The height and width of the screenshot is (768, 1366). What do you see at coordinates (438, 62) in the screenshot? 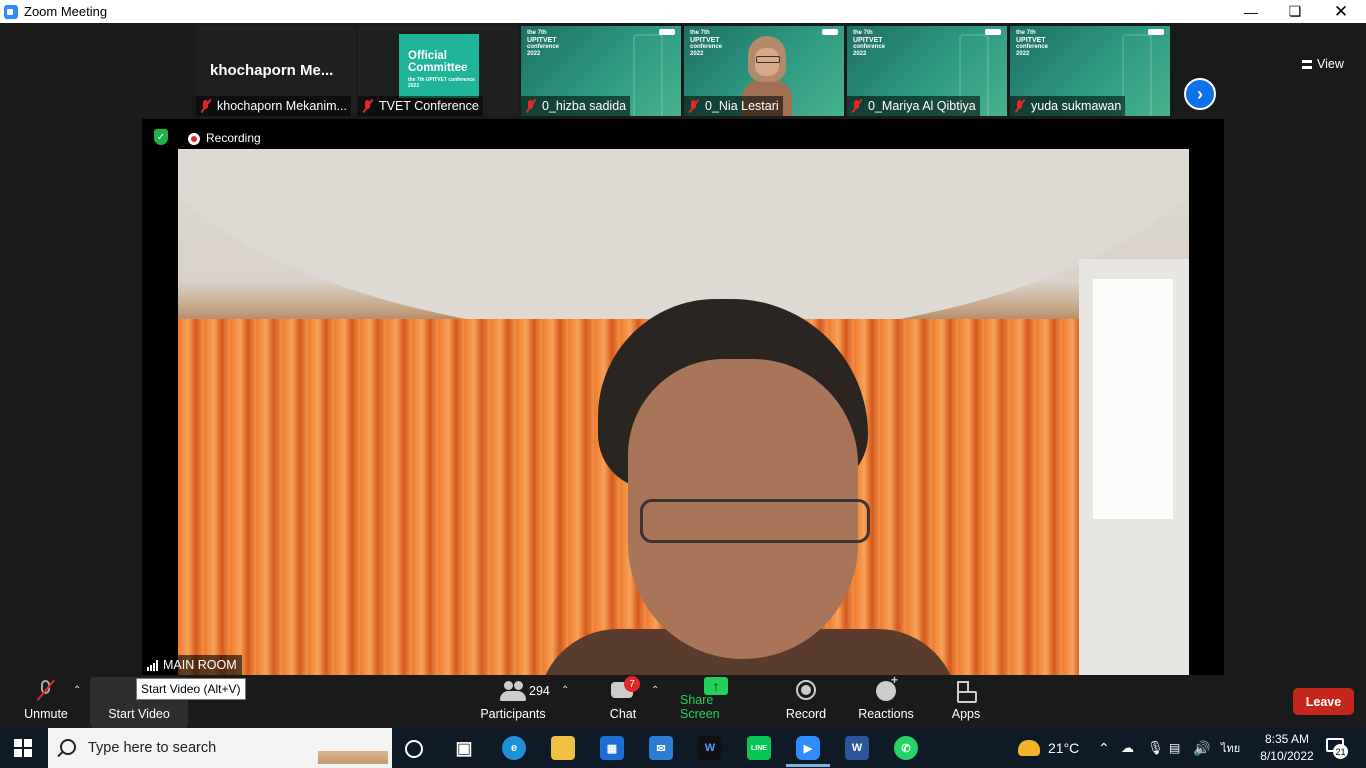
I see `committee-title: Official Committee` at bounding box center [438, 62].